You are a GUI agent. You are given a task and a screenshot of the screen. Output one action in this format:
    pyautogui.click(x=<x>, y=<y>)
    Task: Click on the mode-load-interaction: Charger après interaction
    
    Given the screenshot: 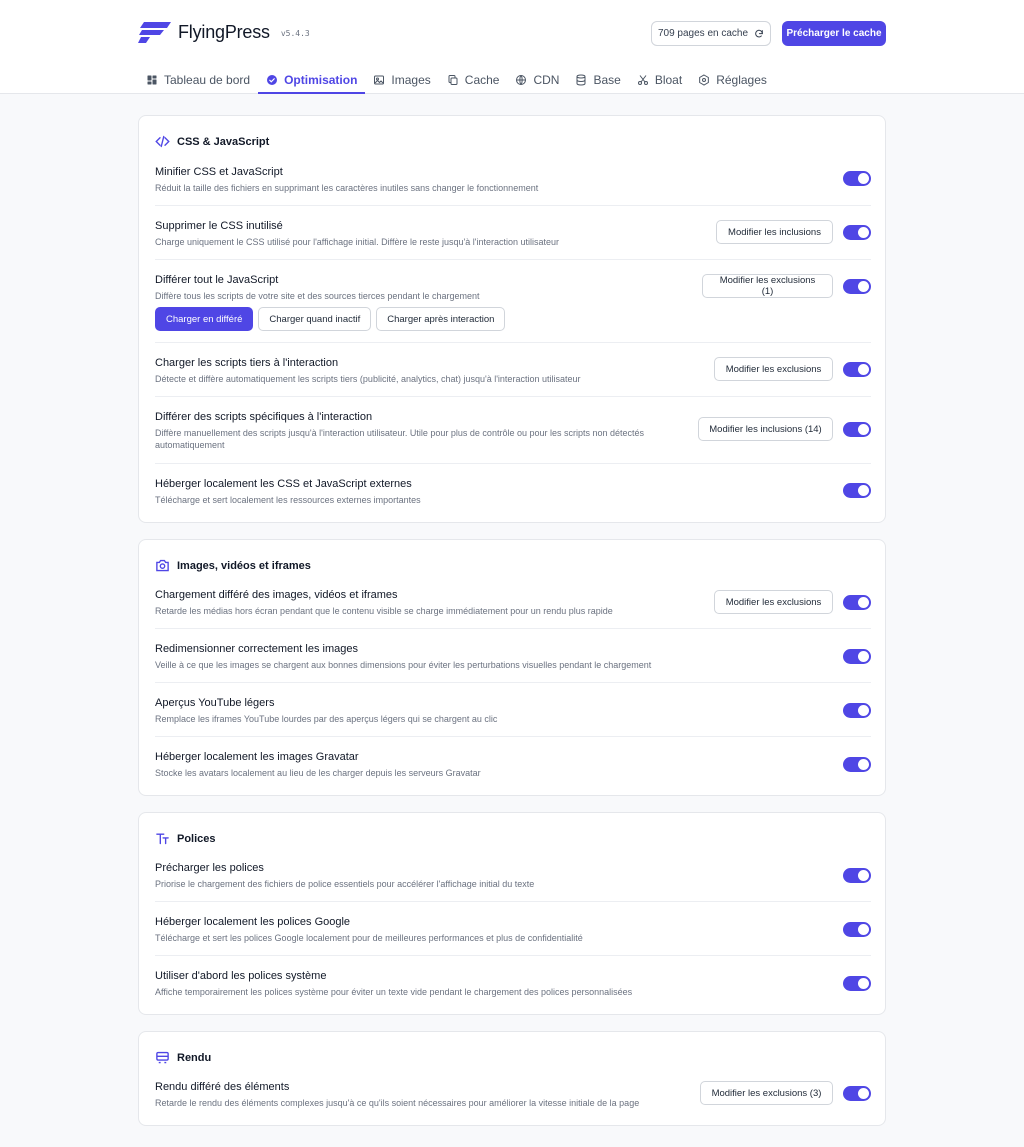 What is the action you would take?
    pyautogui.click(x=441, y=319)
    